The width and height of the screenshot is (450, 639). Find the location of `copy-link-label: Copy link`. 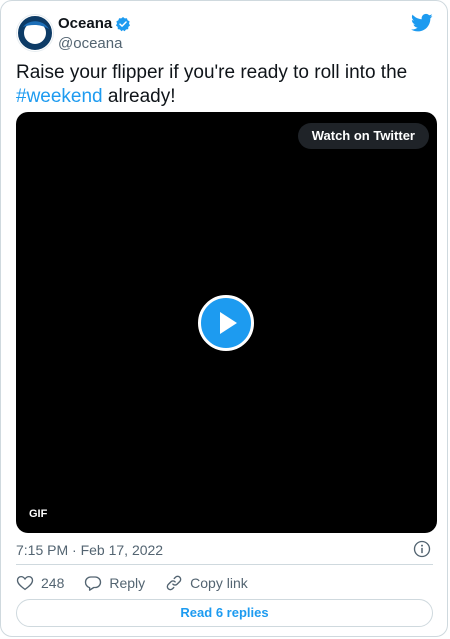

copy-link-label: Copy link is located at coordinates (219, 583).